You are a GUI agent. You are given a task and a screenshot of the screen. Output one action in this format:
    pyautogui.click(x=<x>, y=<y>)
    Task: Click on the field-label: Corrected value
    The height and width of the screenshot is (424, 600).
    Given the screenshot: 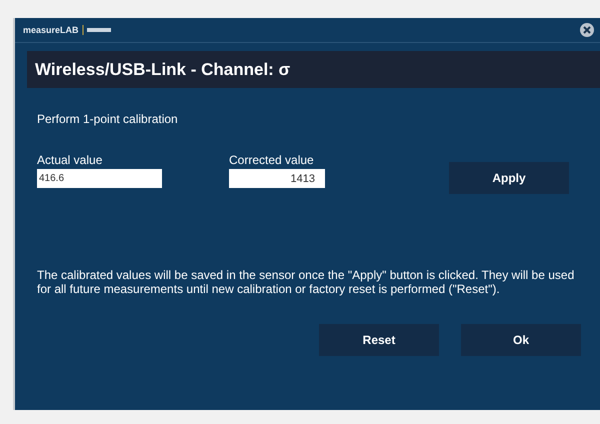 What is the action you would take?
    pyautogui.click(x=272, y=160)
    